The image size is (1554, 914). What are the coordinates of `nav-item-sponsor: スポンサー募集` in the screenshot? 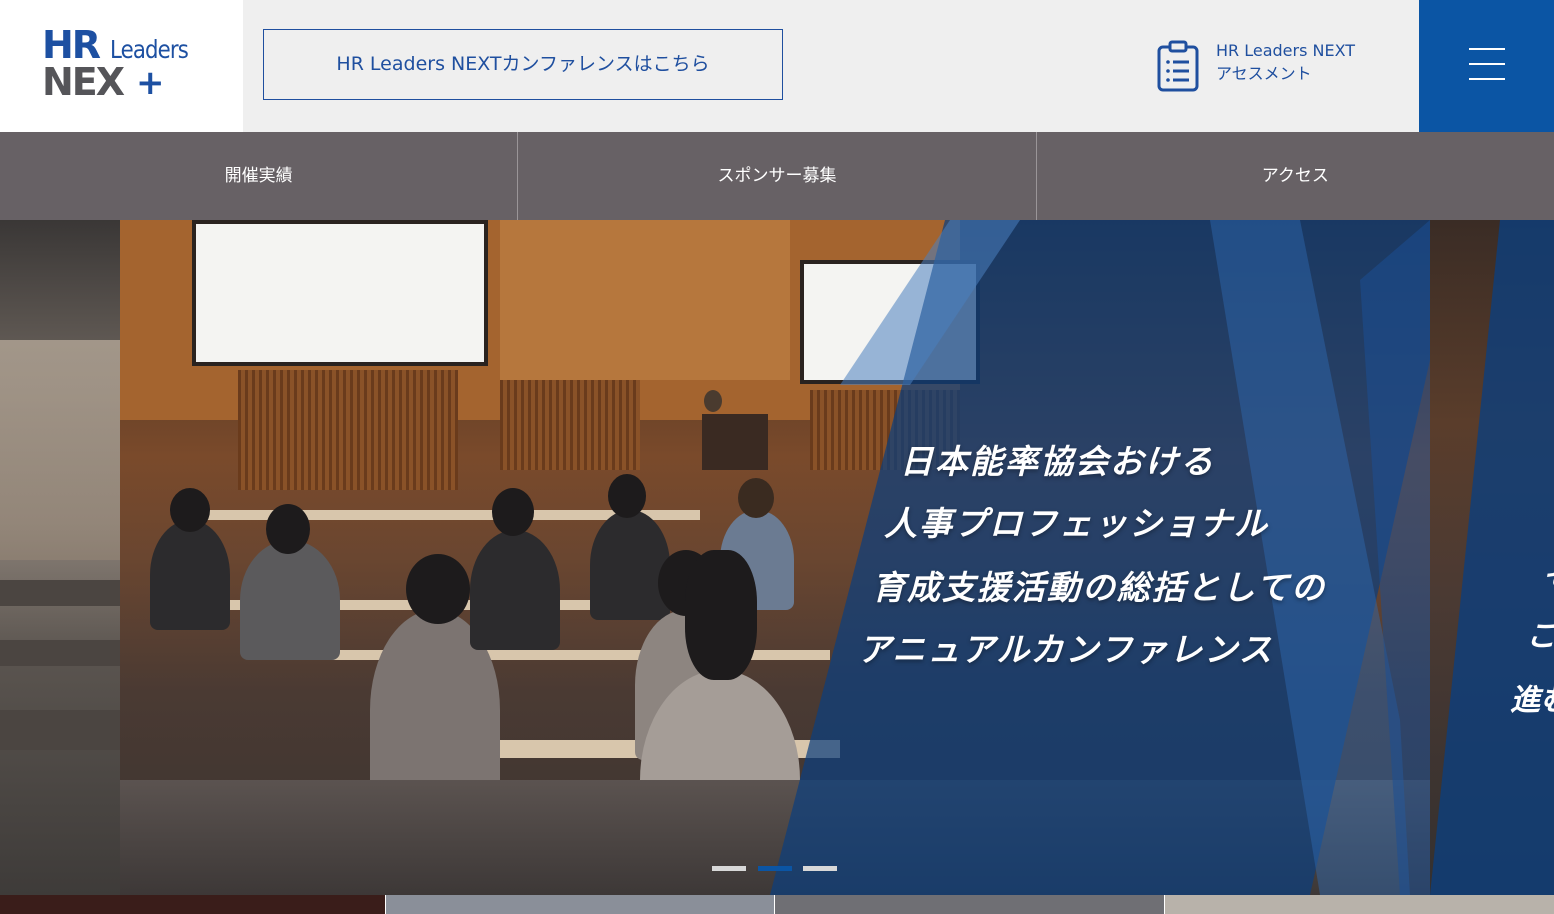 It's located at (777, 176).